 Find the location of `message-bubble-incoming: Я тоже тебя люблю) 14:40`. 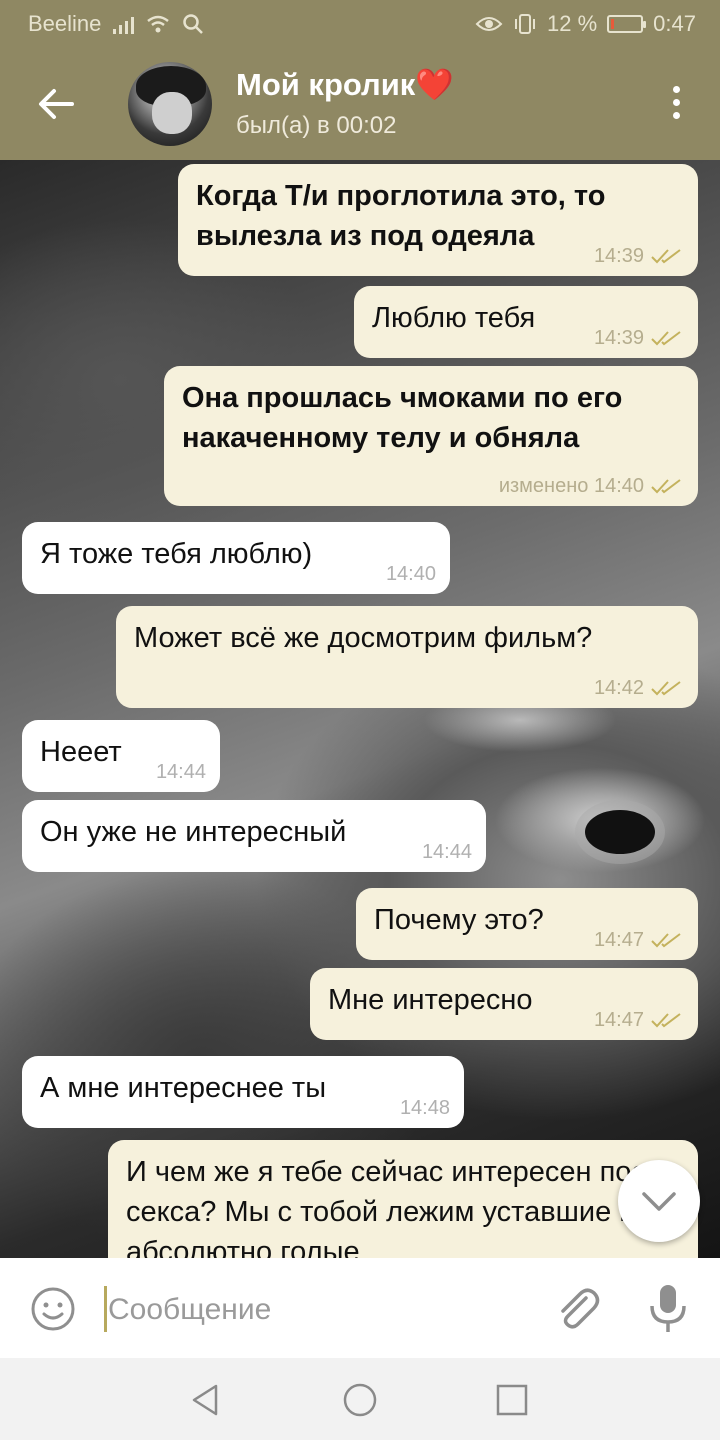

message-bubble-incoming: Я тоже тебя люблю) 14:40 is located at coordinates (236, 558).